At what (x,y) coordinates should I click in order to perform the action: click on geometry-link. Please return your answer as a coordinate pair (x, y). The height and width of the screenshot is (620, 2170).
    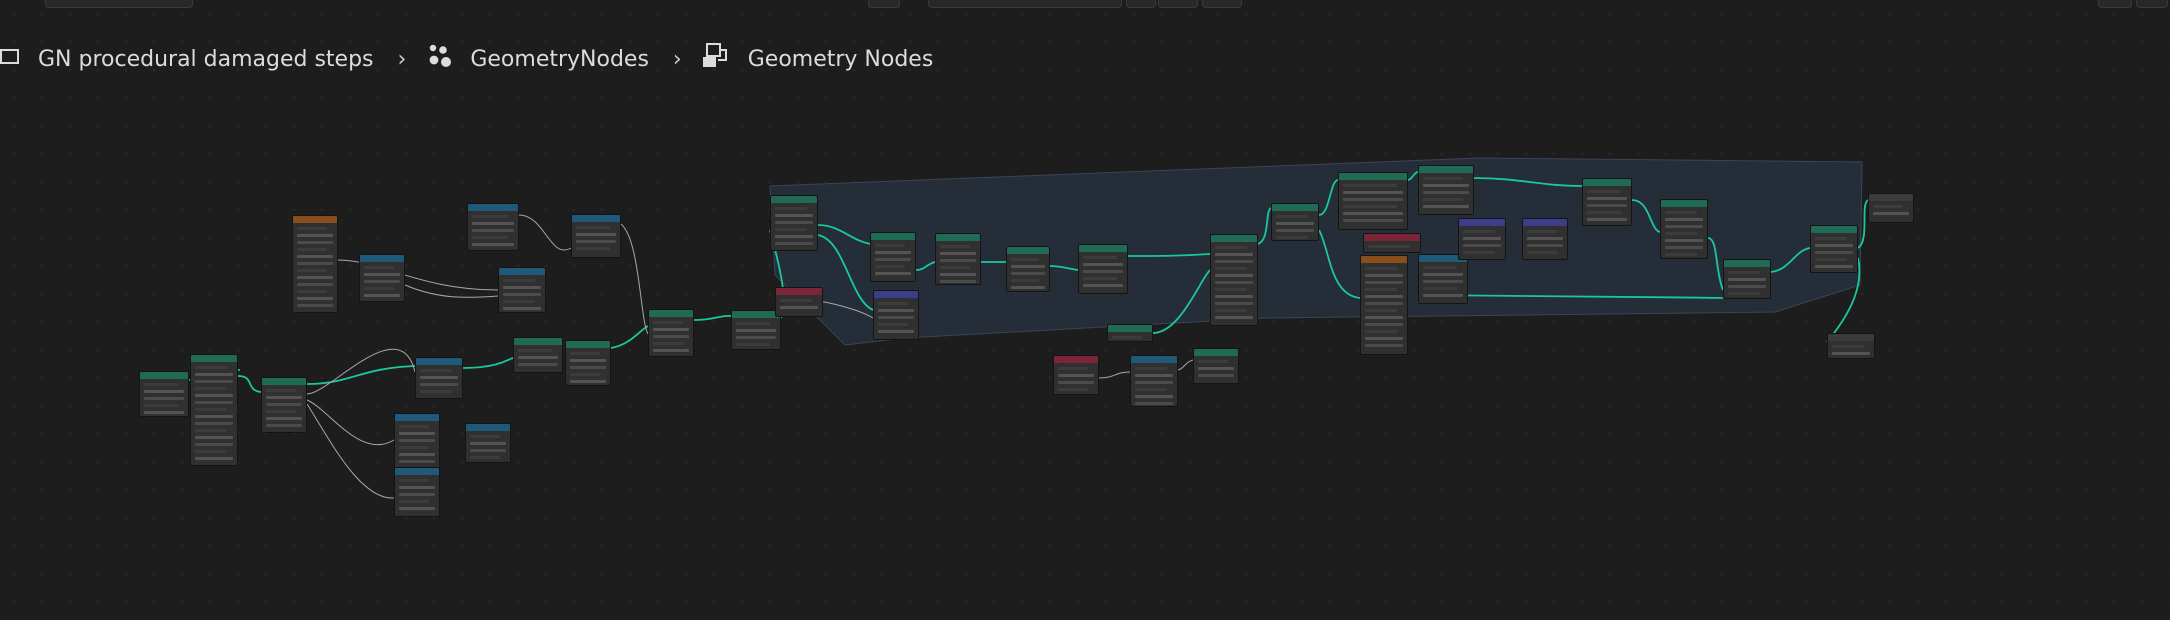
    Looking at the image, I should click on (712, 317).